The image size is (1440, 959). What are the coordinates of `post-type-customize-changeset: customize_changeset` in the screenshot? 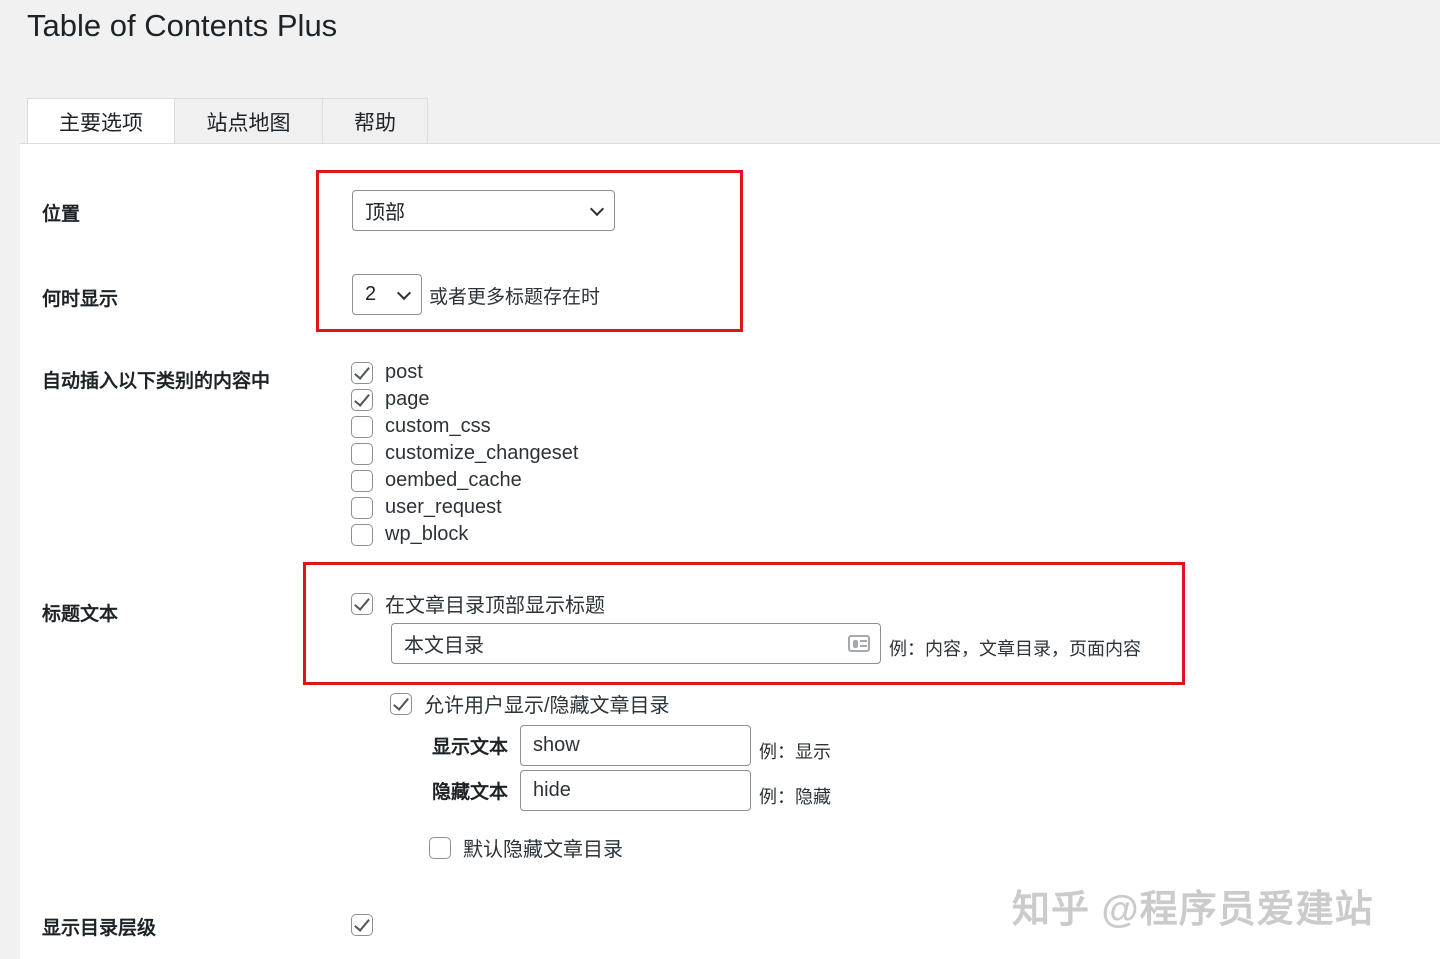 It's located at (464, 453).